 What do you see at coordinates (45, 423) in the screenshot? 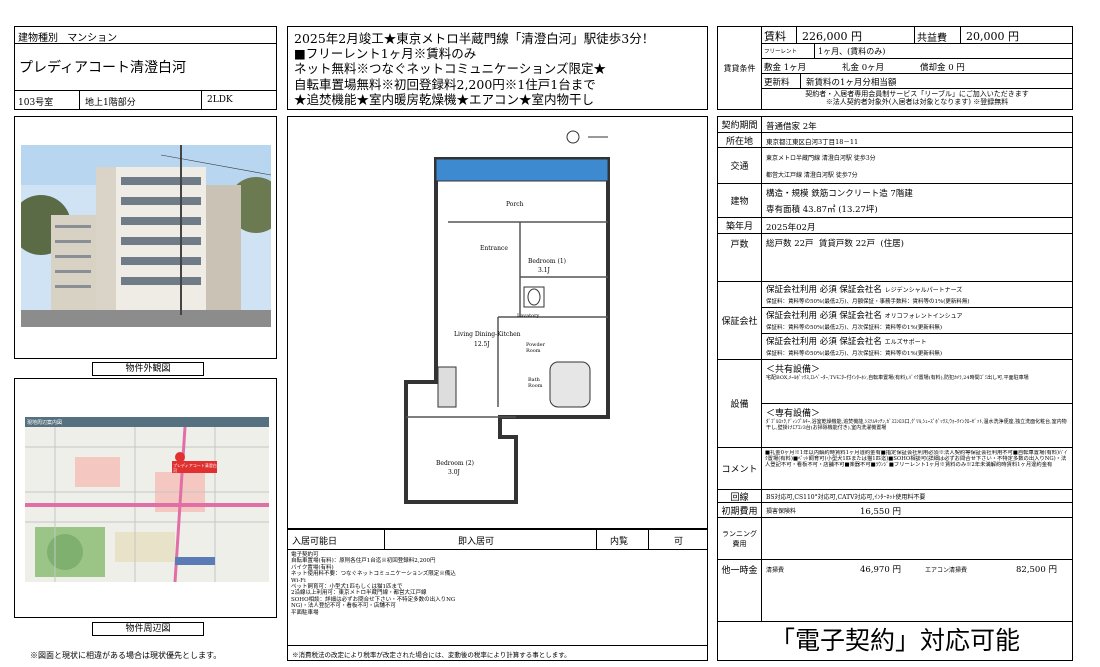
I see `map-title: 現地周辺案内図` at bounding box center [45, 423].